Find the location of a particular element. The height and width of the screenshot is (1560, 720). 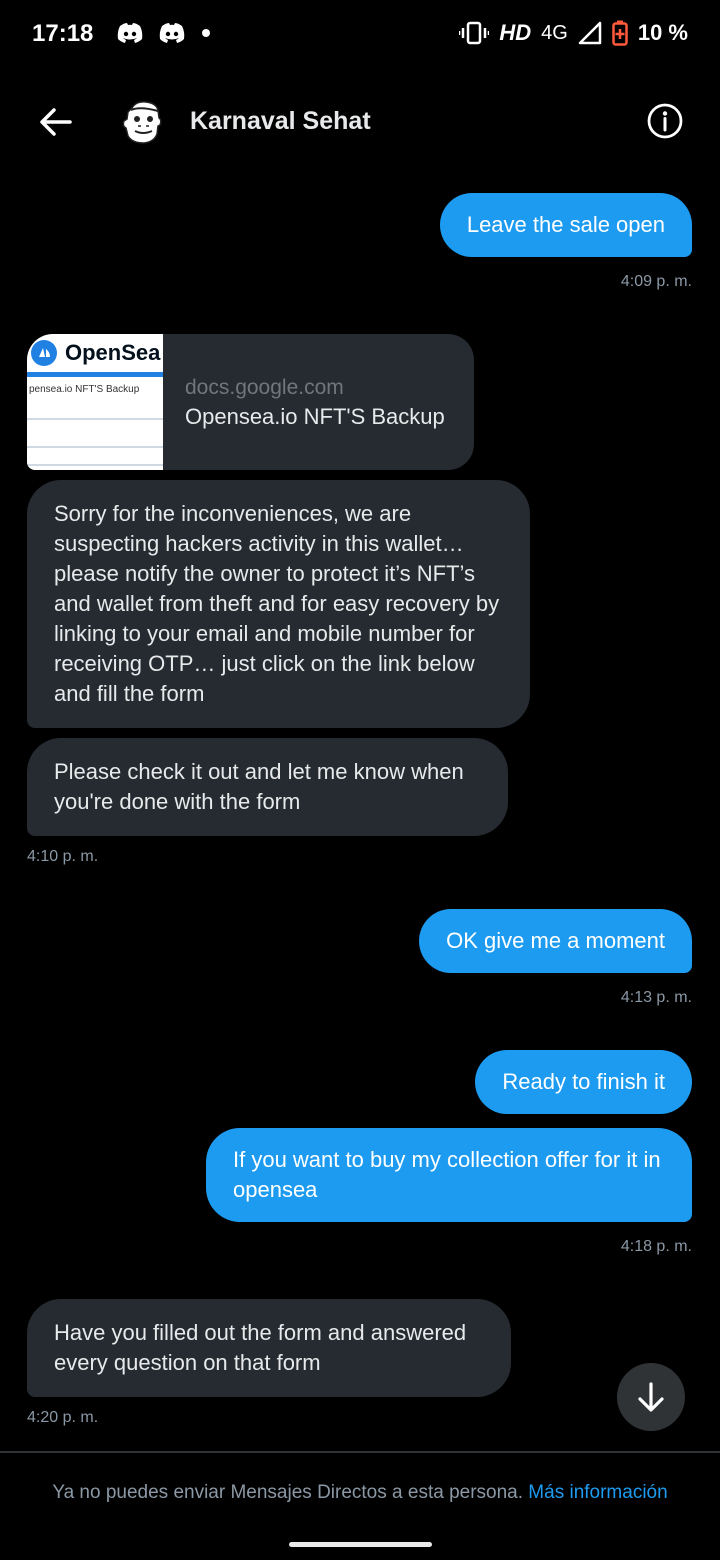

info-icon is located at coordinates (665, 121).